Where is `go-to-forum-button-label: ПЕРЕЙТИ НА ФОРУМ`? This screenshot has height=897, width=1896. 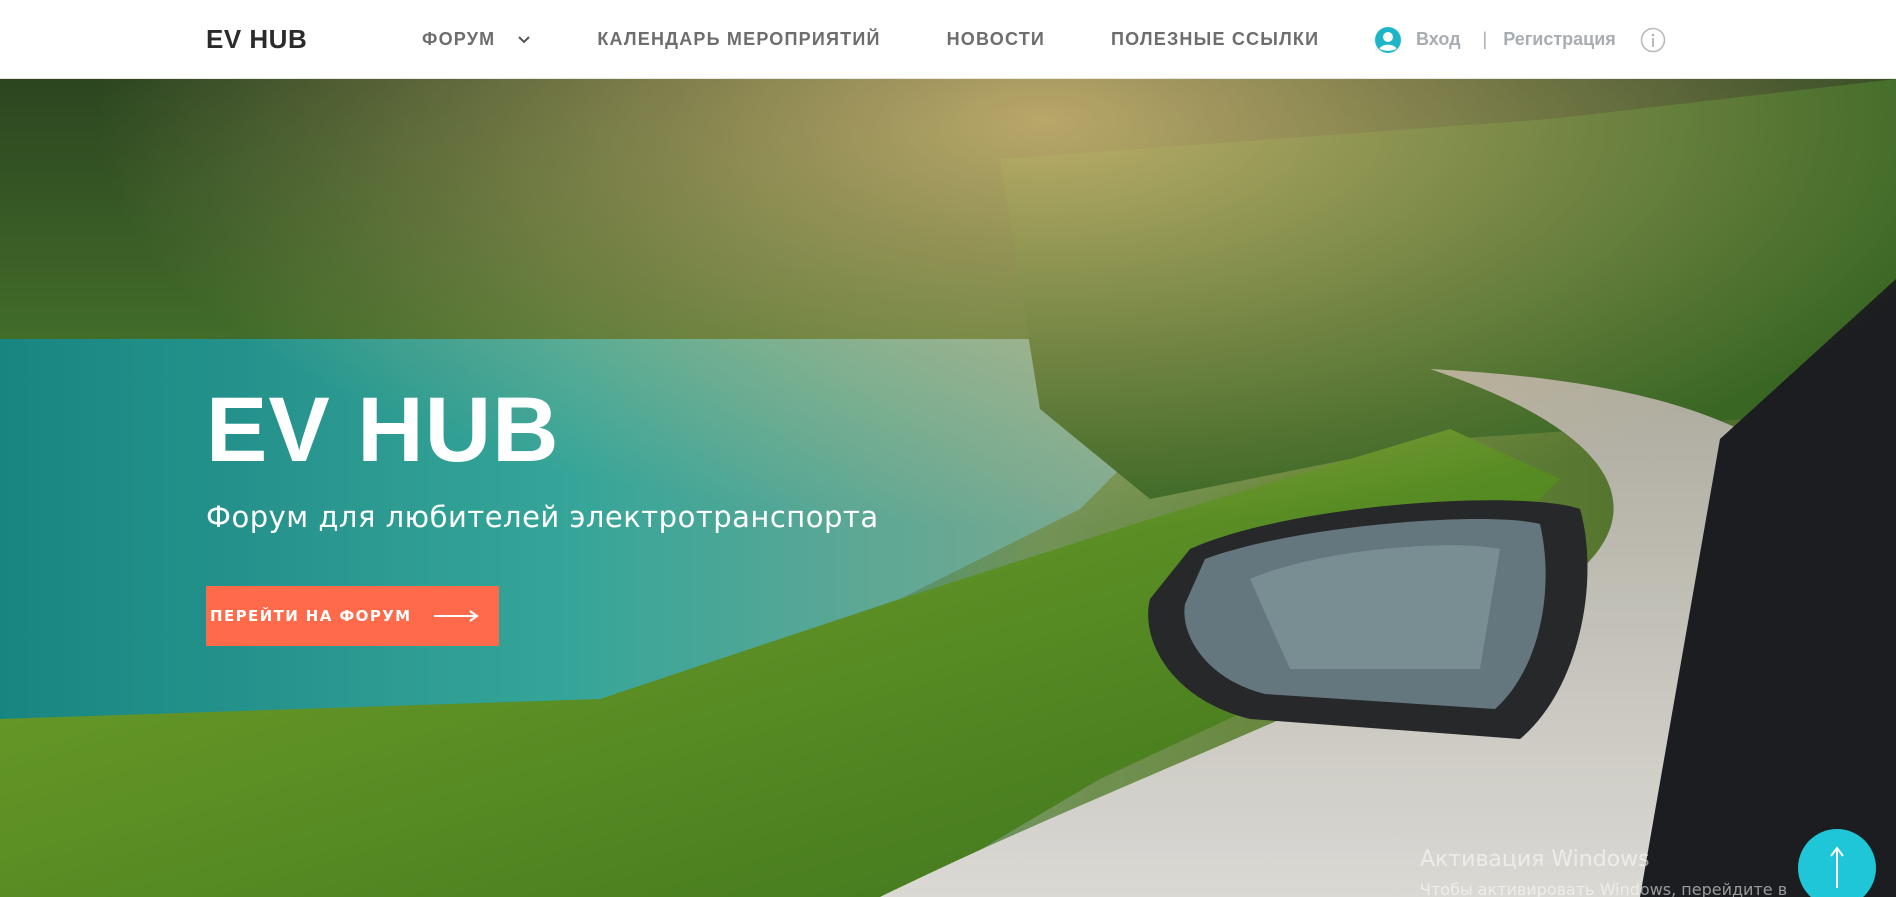 go-to-forum-button-label: ПЕРЕЙТИ НА ФОРУМ is located at coordinates (311, 616).